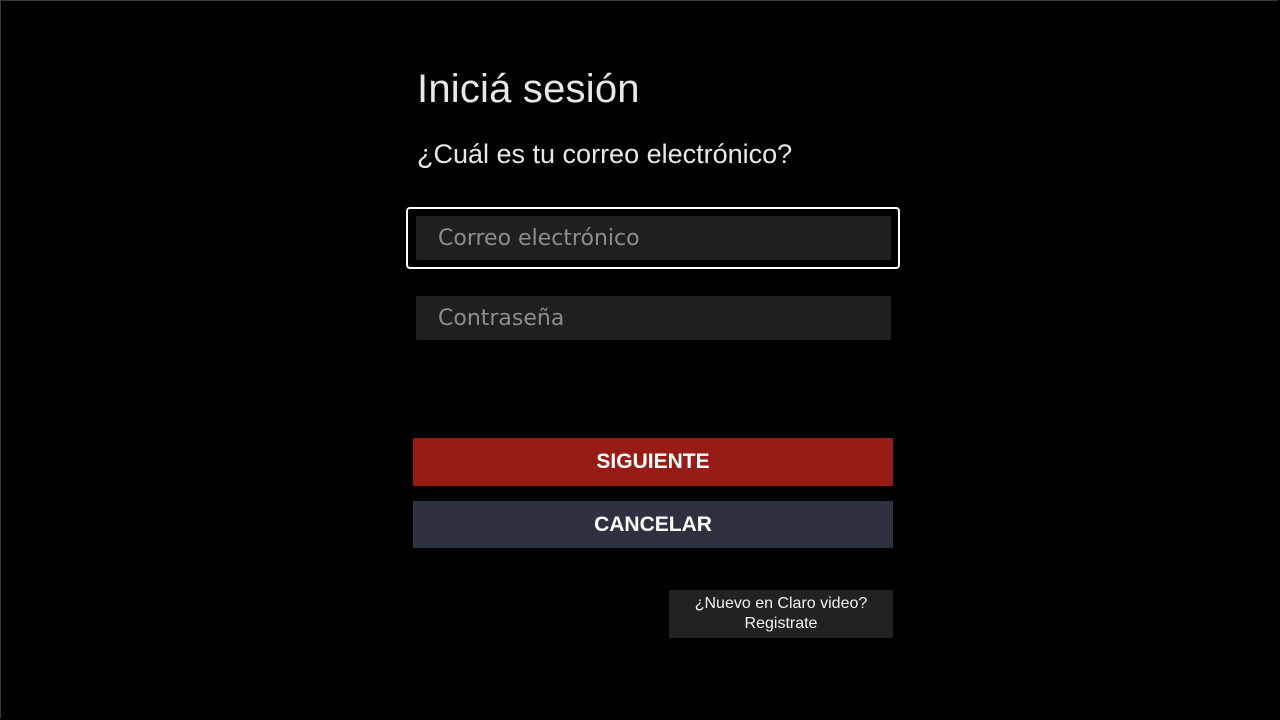 This screenshot has height=720, width=1280. What do you see at coordinates (781, 603) in the screenshot?
I see `register-question: ¿Nuevo en Claro video?` at bounding box center [781, 603].